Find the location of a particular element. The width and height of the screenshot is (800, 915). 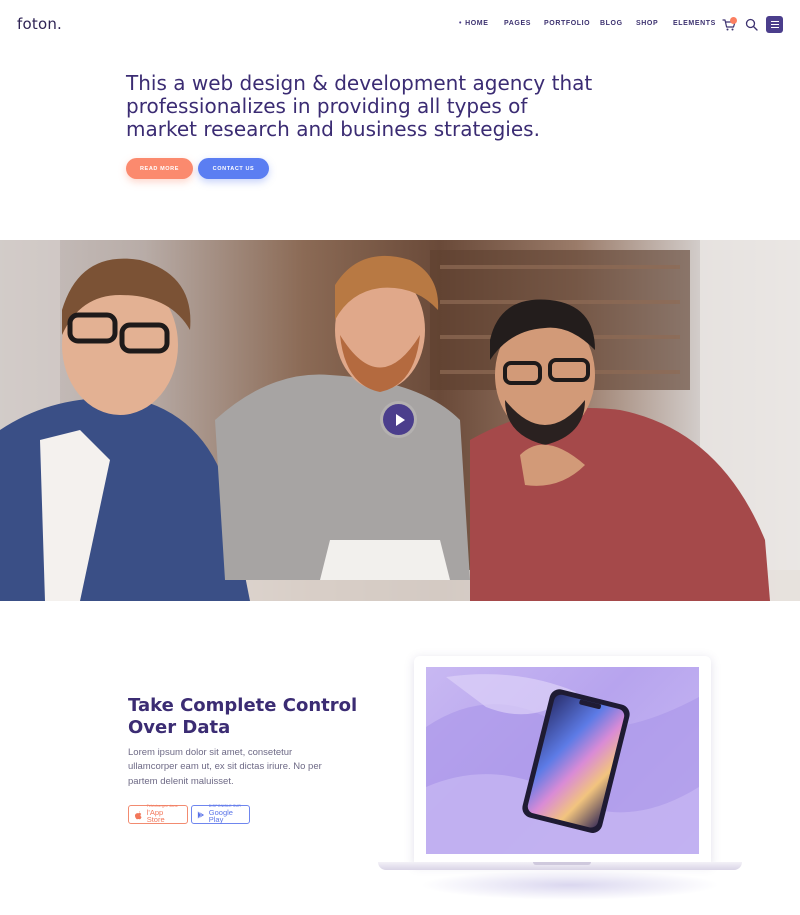

nav-item-portfolio: PORTFOLIO is located at coordinates (567, 23).